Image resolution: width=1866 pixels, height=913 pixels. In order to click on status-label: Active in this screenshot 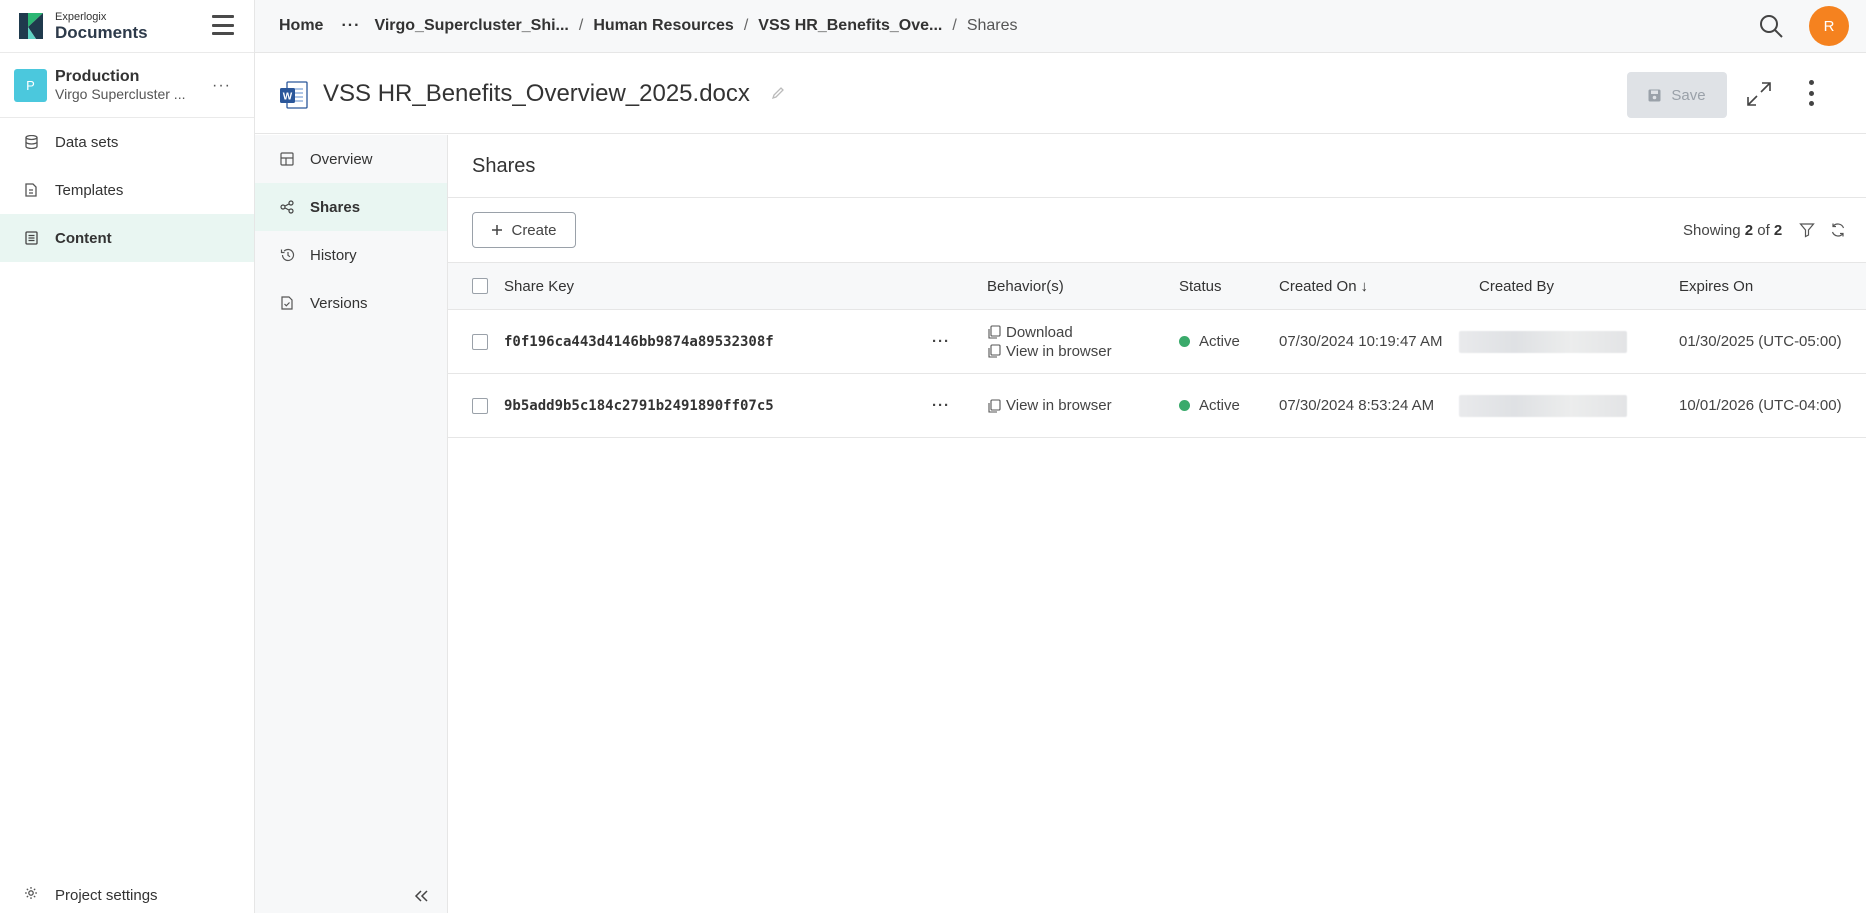, I will do `click(1219, 341)`.